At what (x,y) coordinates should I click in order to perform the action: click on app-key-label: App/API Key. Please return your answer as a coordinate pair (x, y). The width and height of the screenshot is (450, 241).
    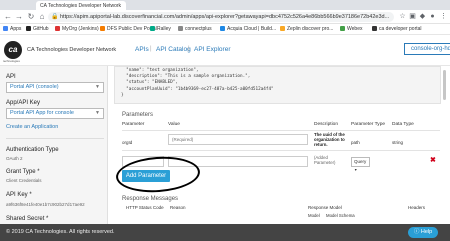
    Looking at the image, I should click on (23, 103).